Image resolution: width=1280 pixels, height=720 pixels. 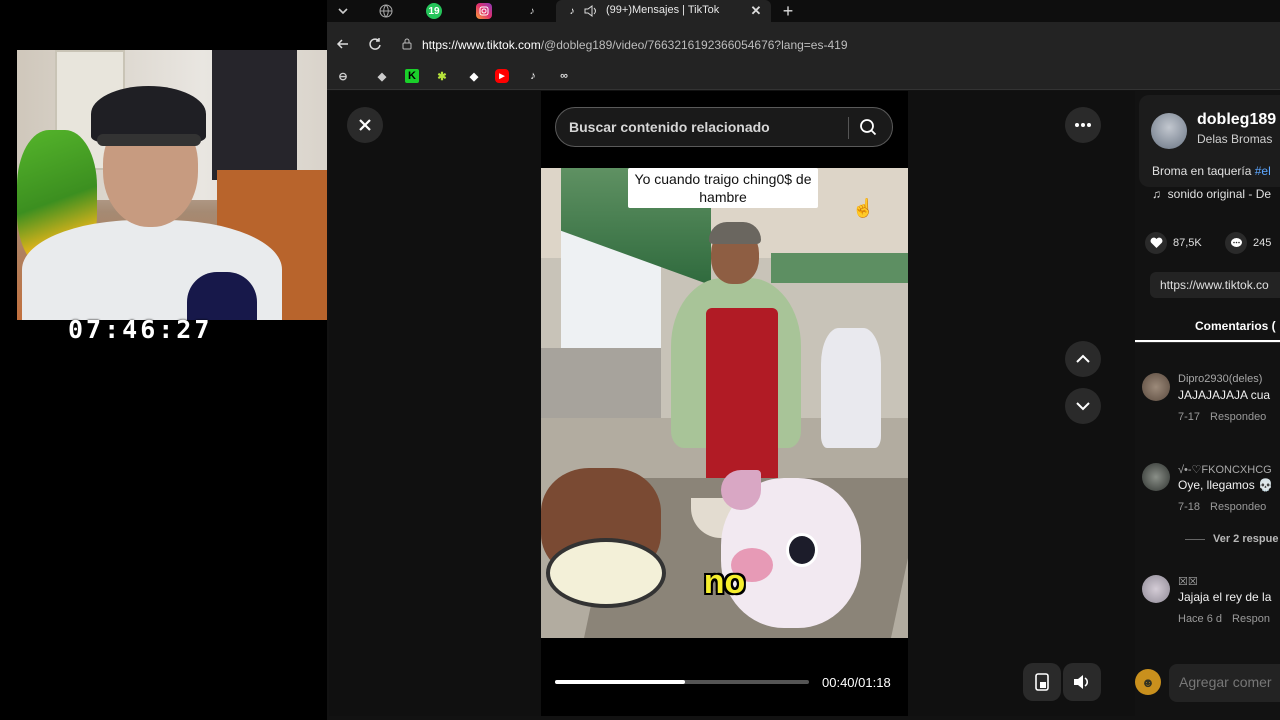 I want to click on current-user-avatar: ☻, so click(x=1148, y=682).